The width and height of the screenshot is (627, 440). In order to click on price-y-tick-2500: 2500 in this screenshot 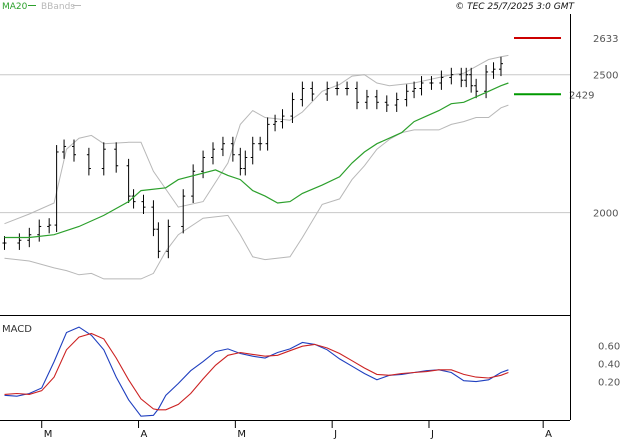, I will do `click(605, 76)`.